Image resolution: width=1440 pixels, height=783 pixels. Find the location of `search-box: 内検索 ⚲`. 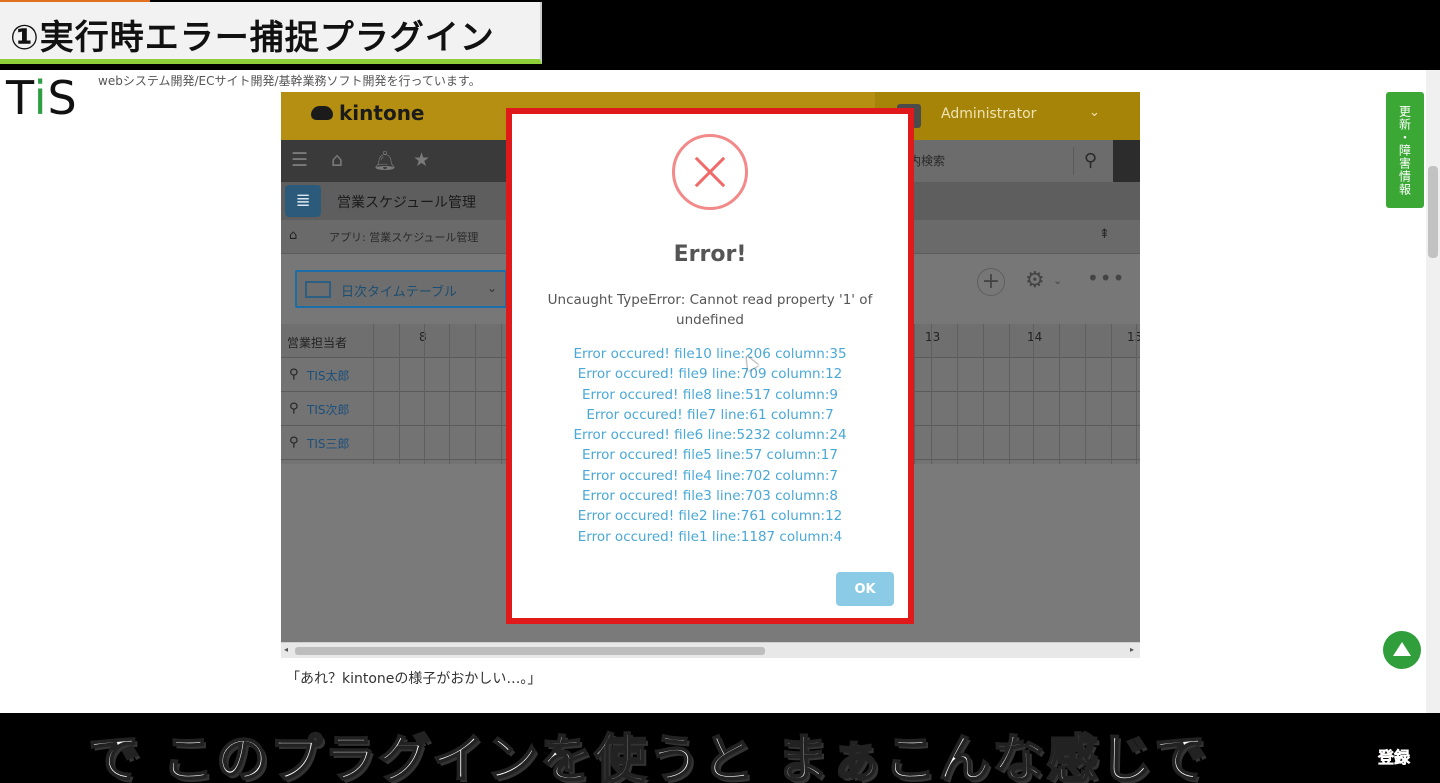

search-box: 内検索 ⚲ is located at coordinates (1007, 161).